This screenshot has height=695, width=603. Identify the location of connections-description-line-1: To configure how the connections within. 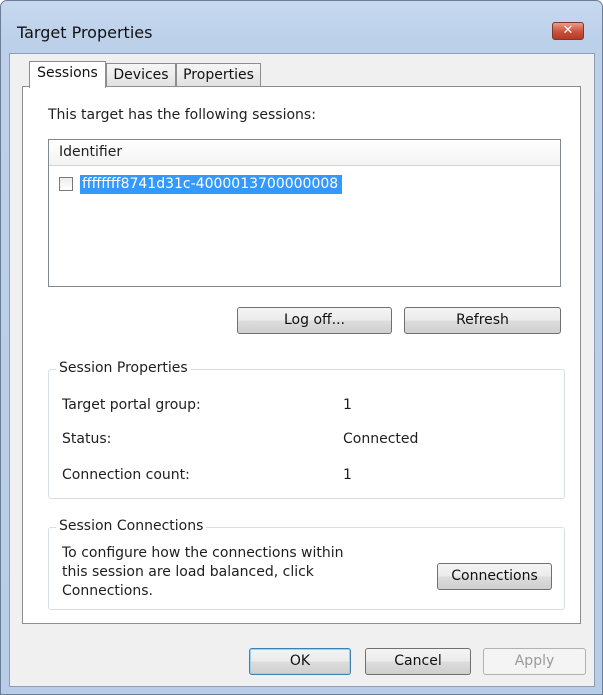
(203, 553).